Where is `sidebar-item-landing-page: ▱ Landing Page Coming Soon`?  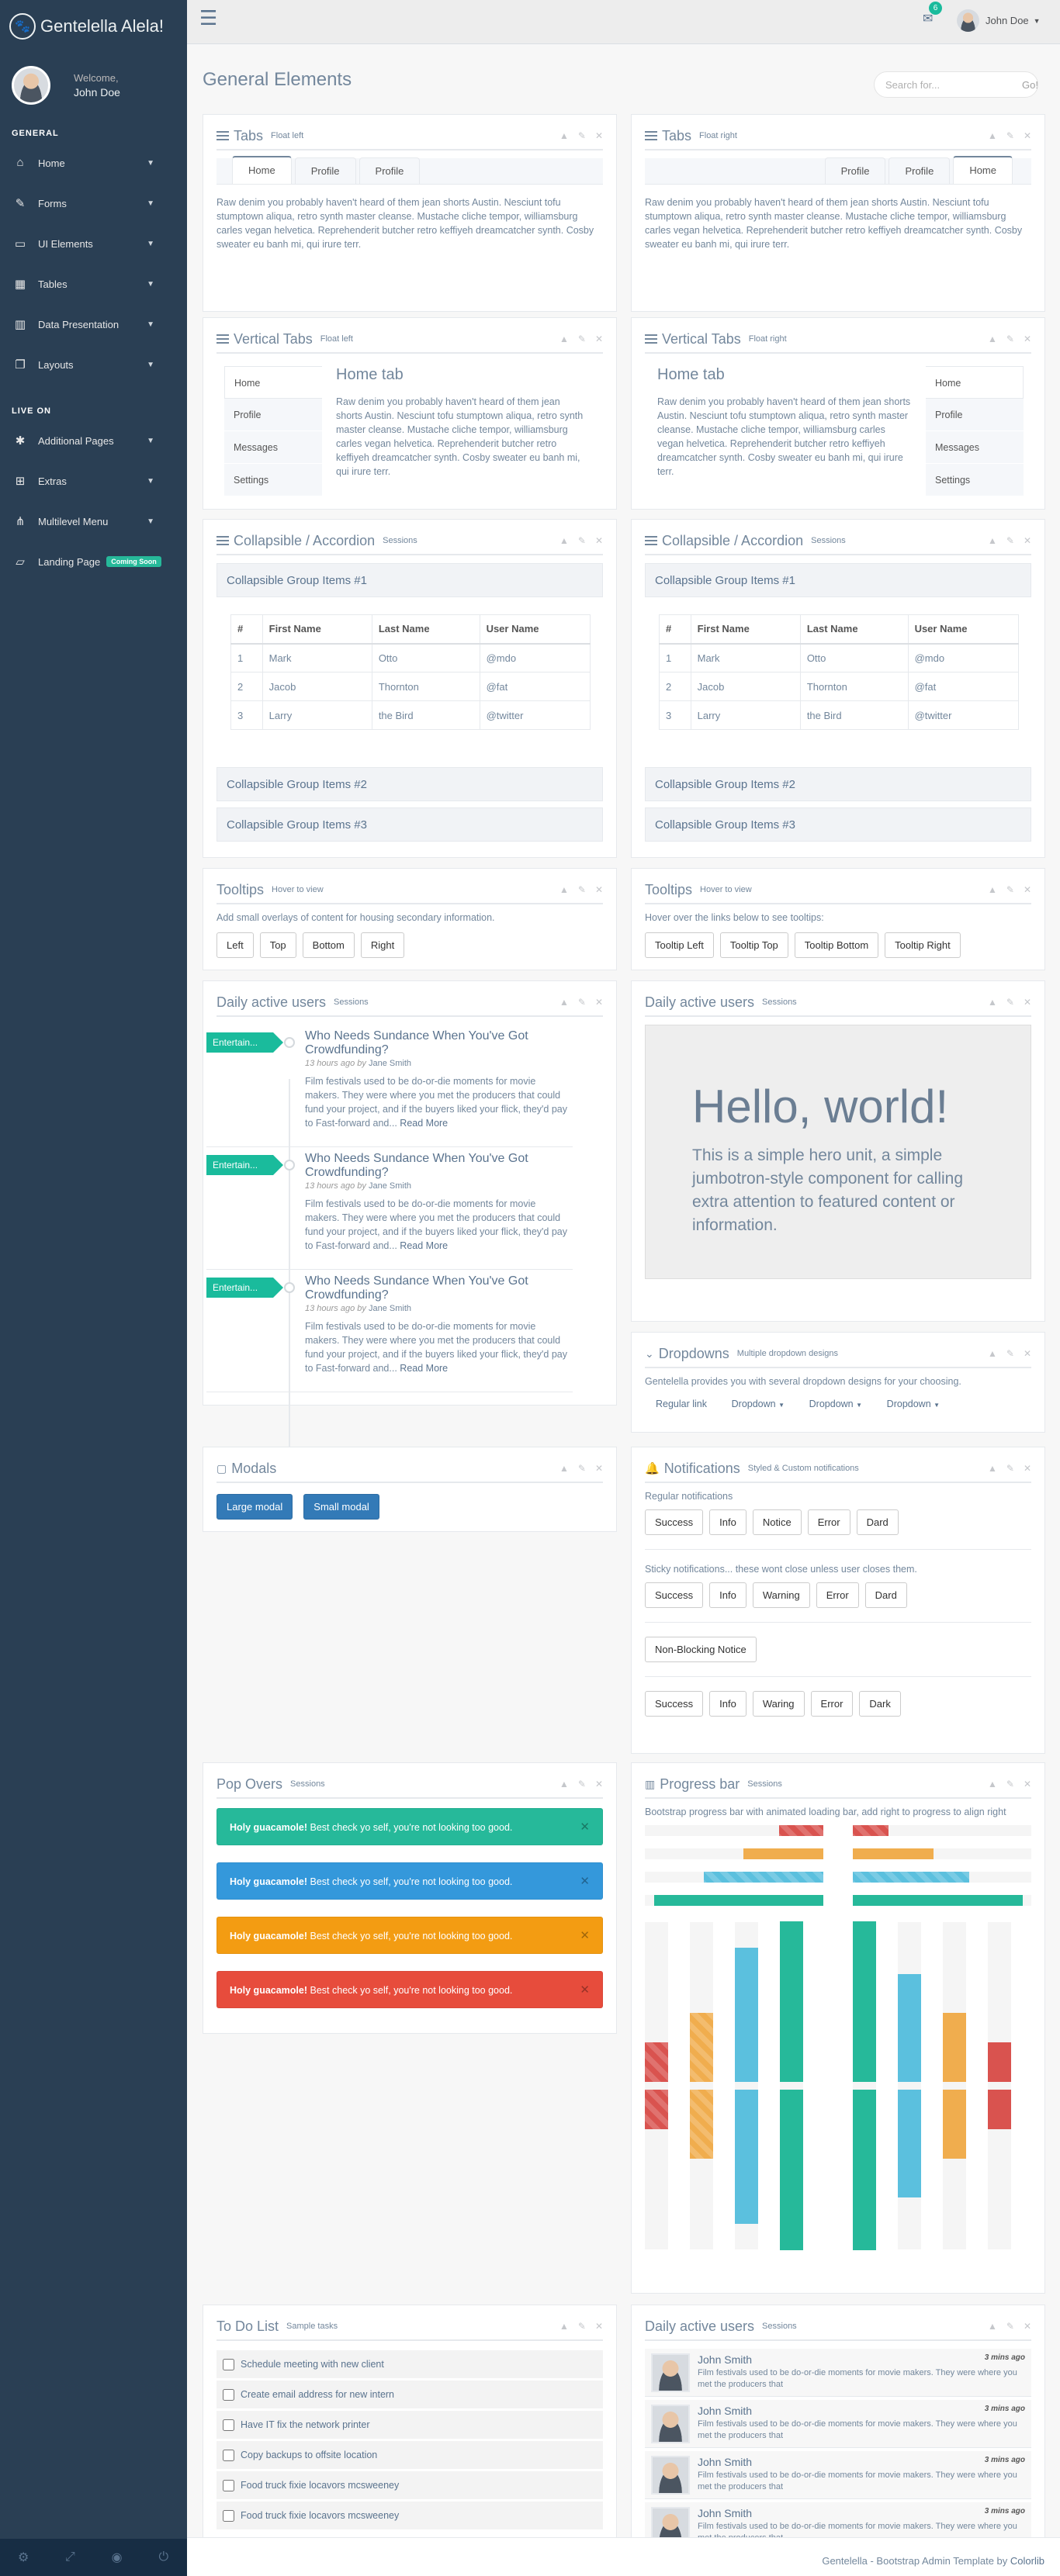
sidebar-item-landing-page: ▱ Landing Page Coming Soon is located at coordinates (93, 561).